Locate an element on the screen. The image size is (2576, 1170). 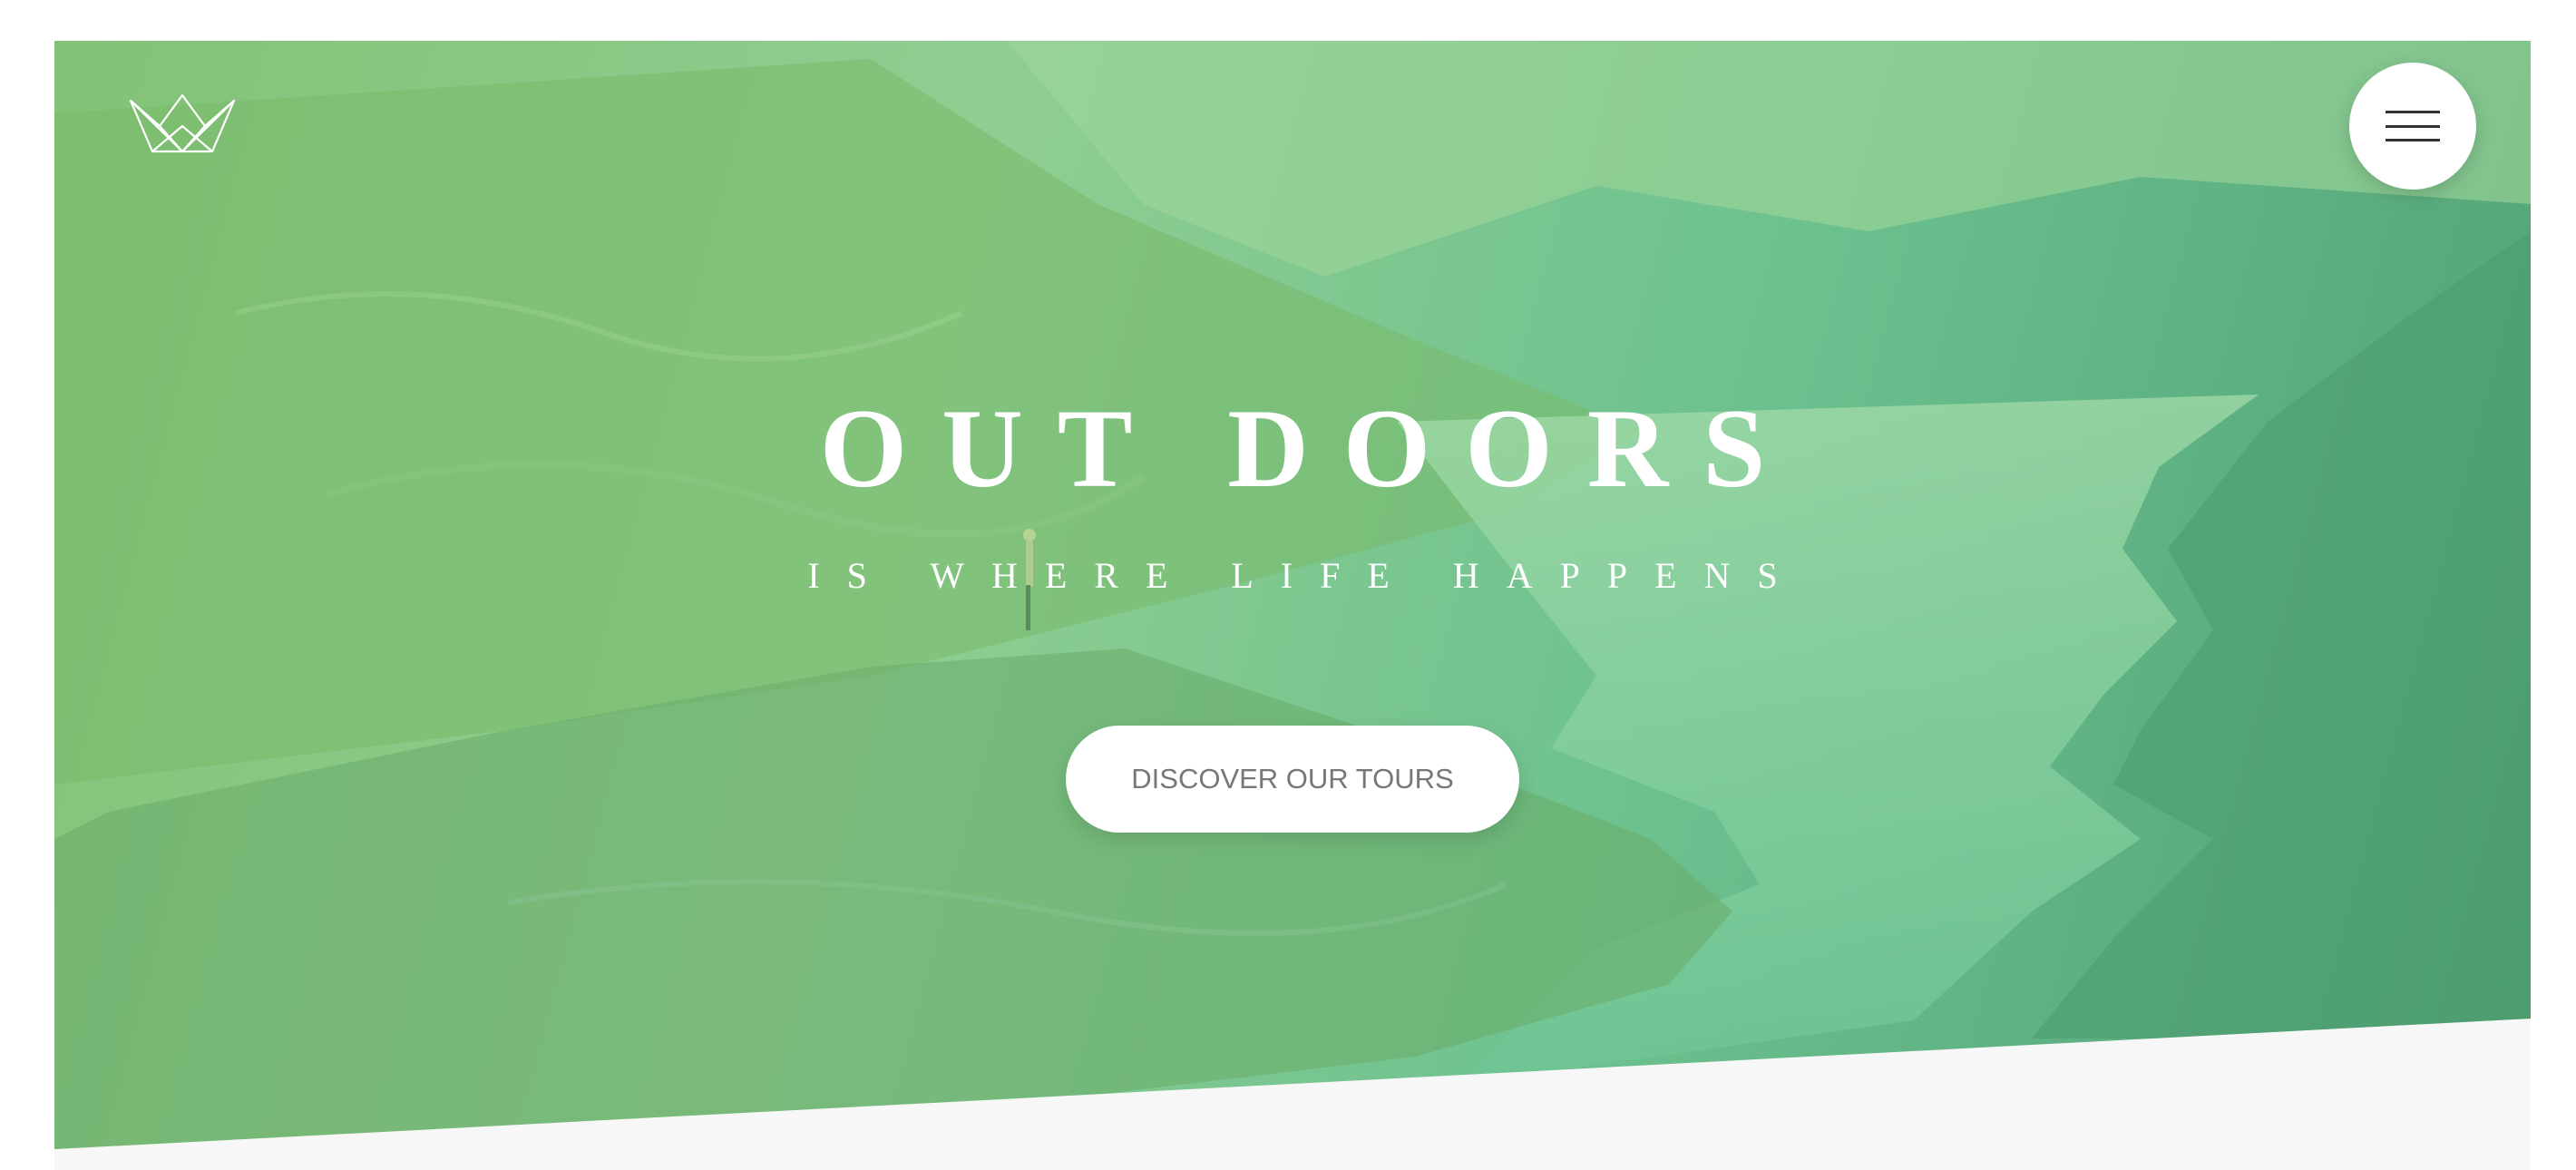
crown-logo-icon is located at coordinates (182, 125).